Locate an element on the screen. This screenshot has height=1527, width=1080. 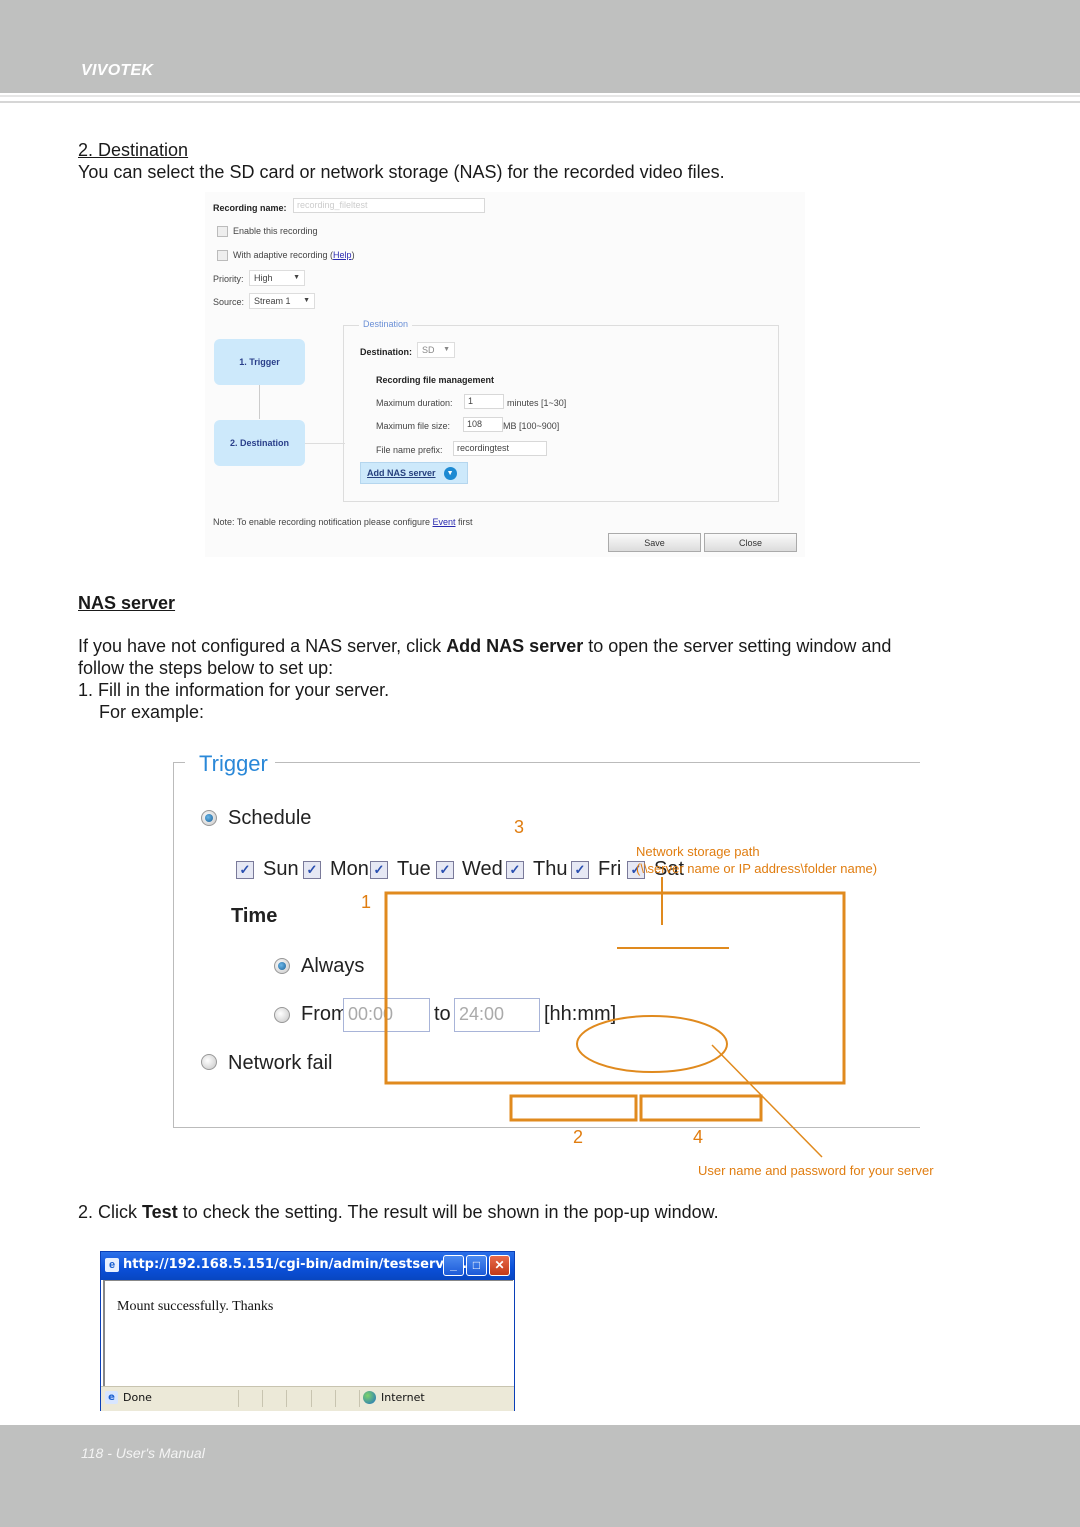
annotation-path-title: Network storage path is located at coordinates (698, 851).